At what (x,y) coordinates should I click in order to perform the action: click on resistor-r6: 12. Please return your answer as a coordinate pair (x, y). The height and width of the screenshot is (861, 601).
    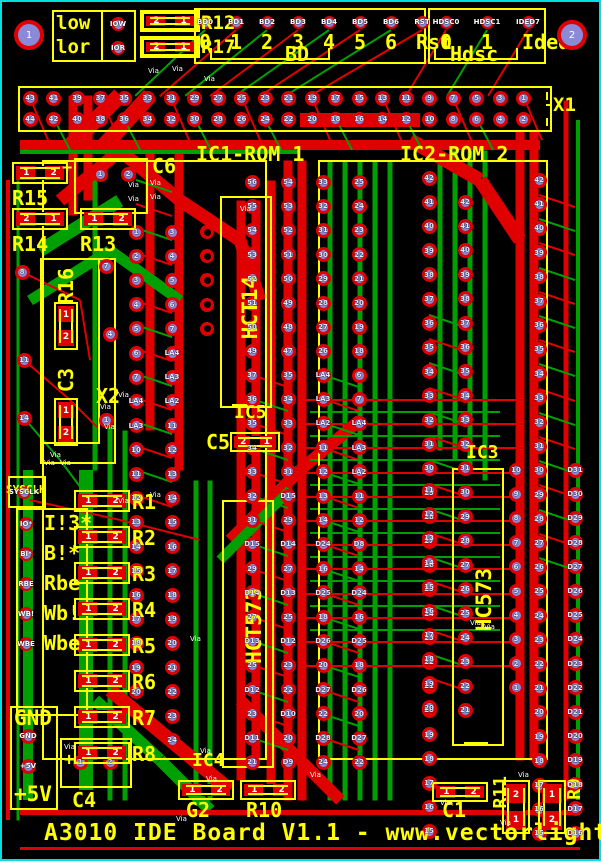
    Looking at the image, I should click on (102, 681).